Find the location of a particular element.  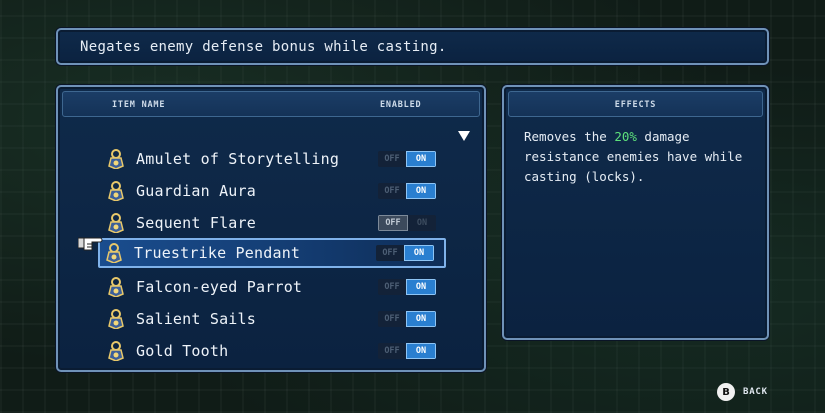

pointing-hand-icon is located at coordinates (90, 244).